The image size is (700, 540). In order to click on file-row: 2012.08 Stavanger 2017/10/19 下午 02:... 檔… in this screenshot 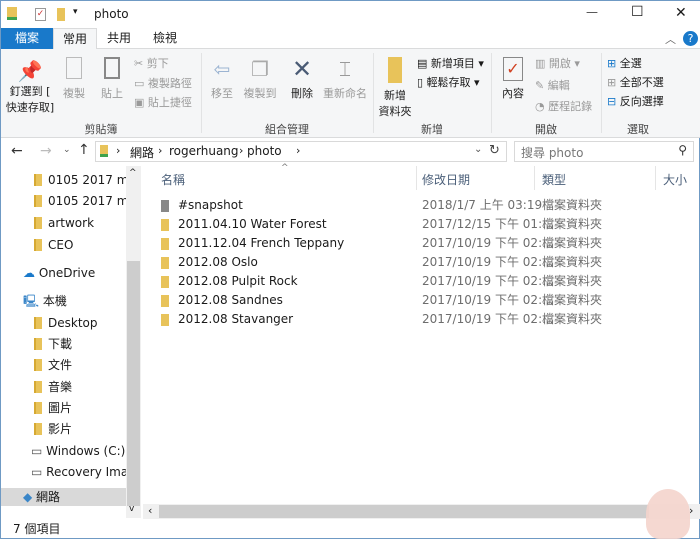, I will do `click(426, 319)`.